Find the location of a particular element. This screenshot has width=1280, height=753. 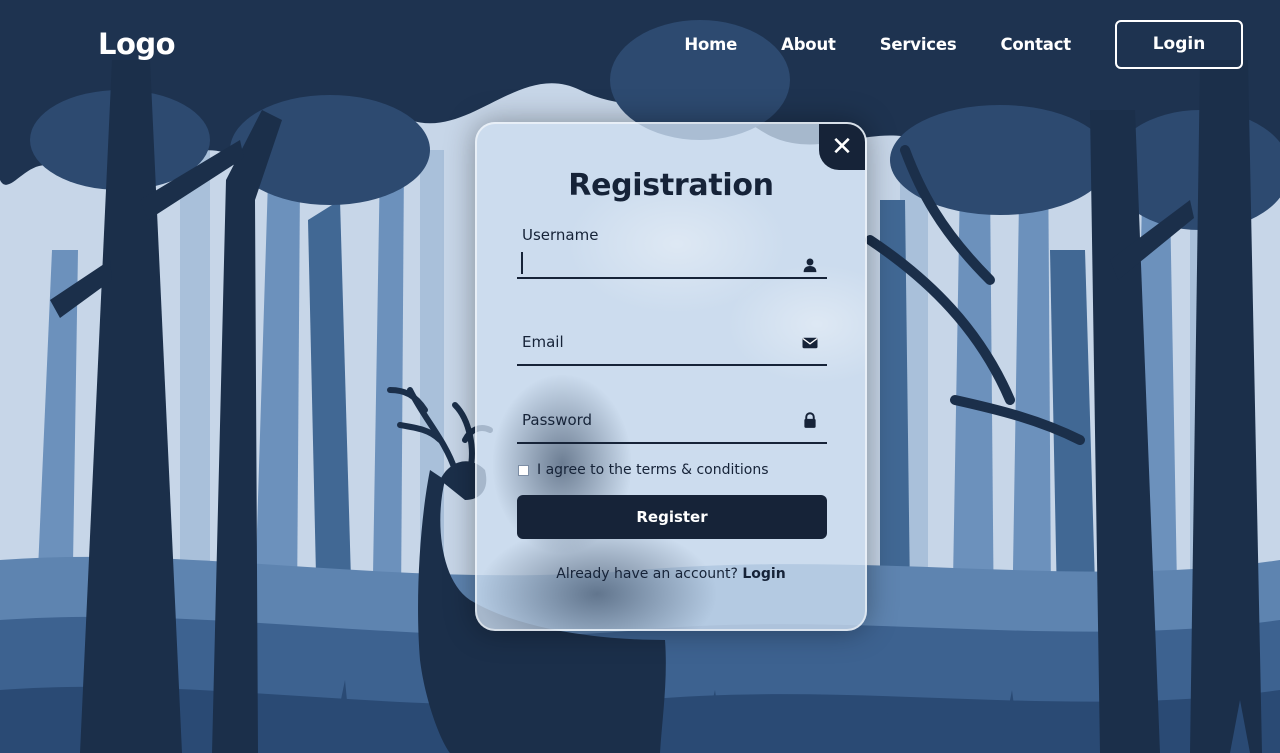

email-input is located at coordinates (657, 348).